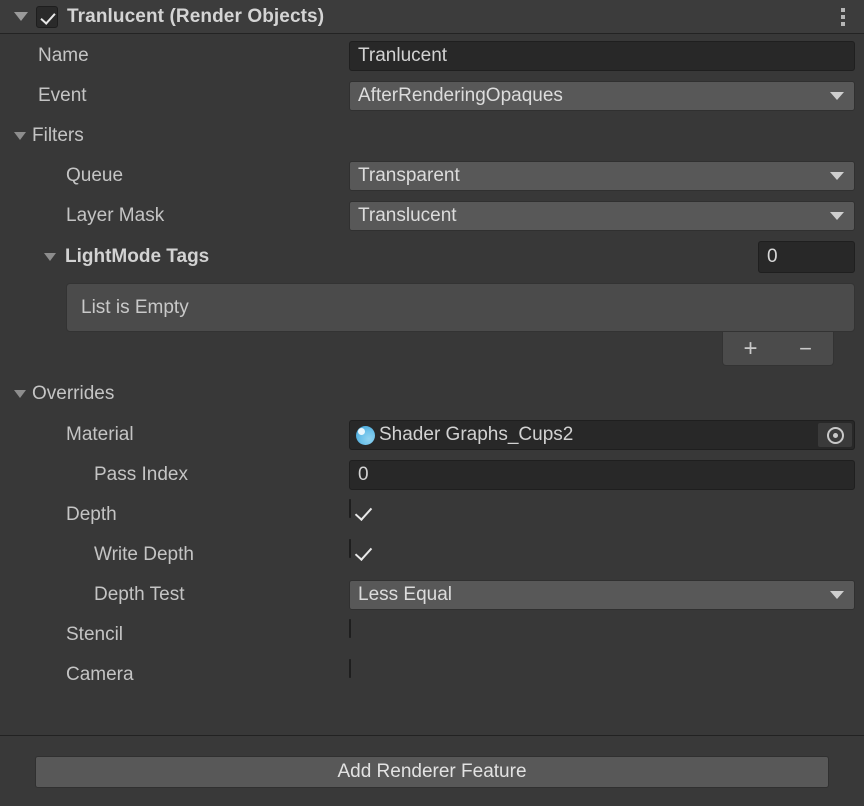 The width and height of the screenshot is (864, 806). I want to click on filters-foldout-icon, so click(20, 136).